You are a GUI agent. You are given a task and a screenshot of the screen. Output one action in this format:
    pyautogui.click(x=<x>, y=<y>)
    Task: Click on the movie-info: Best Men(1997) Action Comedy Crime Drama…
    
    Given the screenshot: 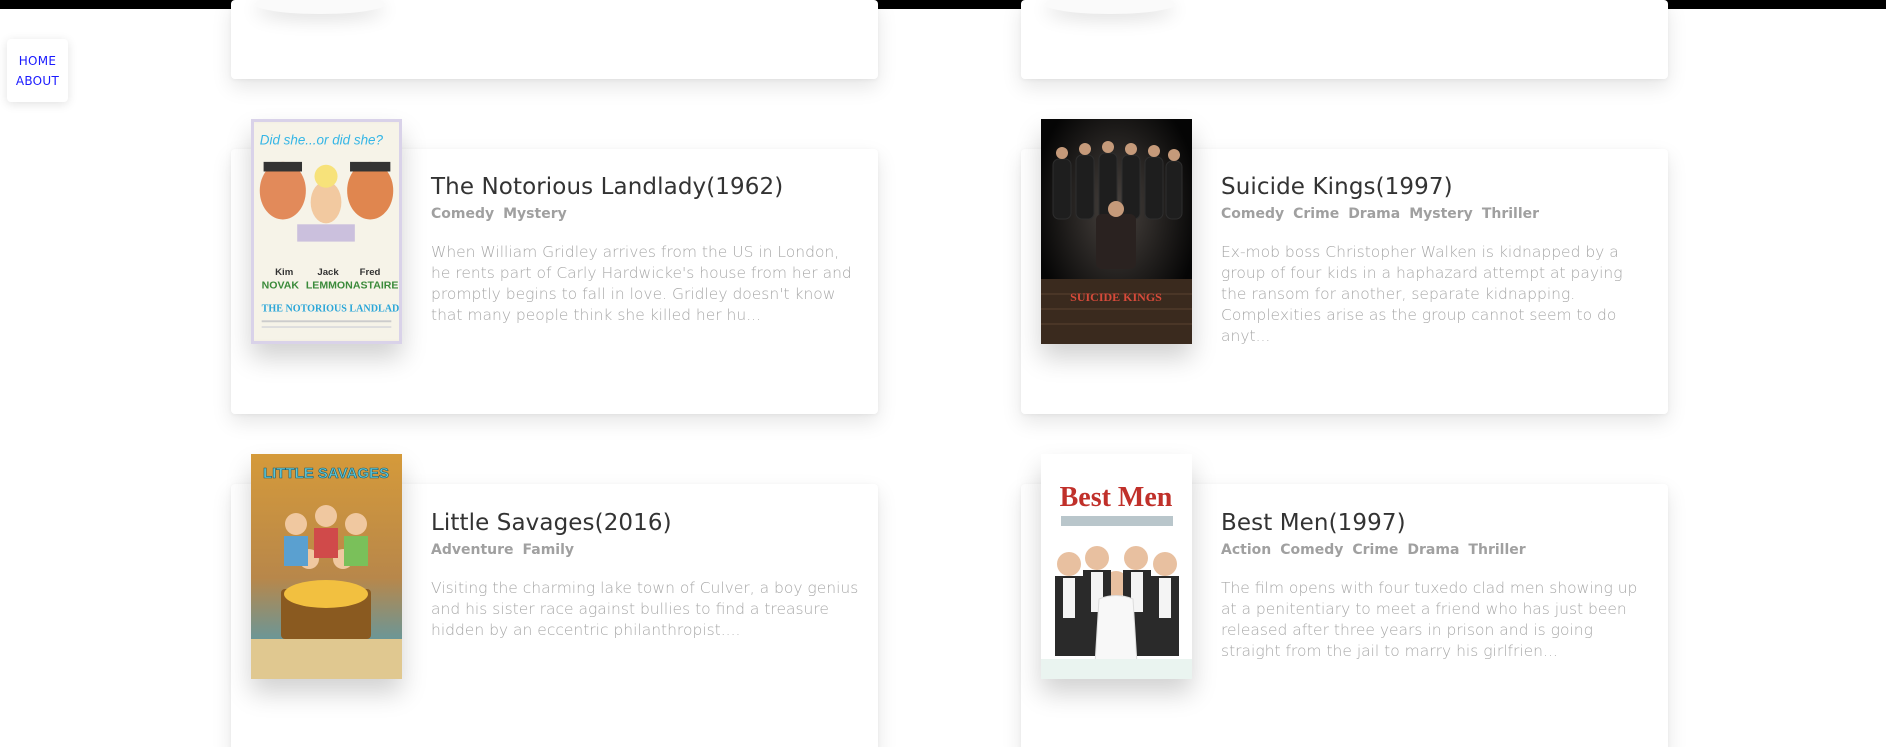 What is the action you would take?
    pyautogui.click(x=1436, y=585)
    